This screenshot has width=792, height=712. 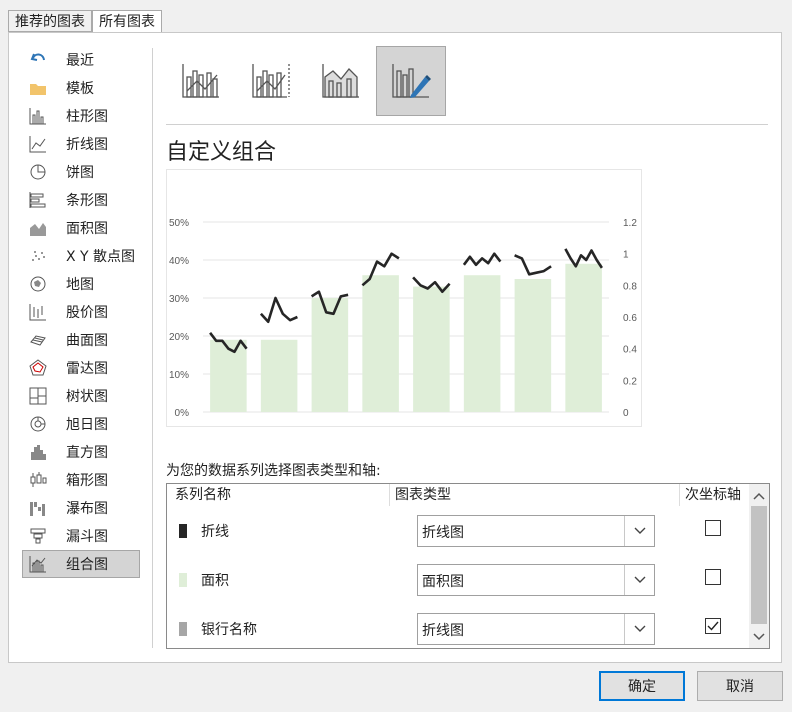 I want to click on series-swatch, so click(x=183, y=629).